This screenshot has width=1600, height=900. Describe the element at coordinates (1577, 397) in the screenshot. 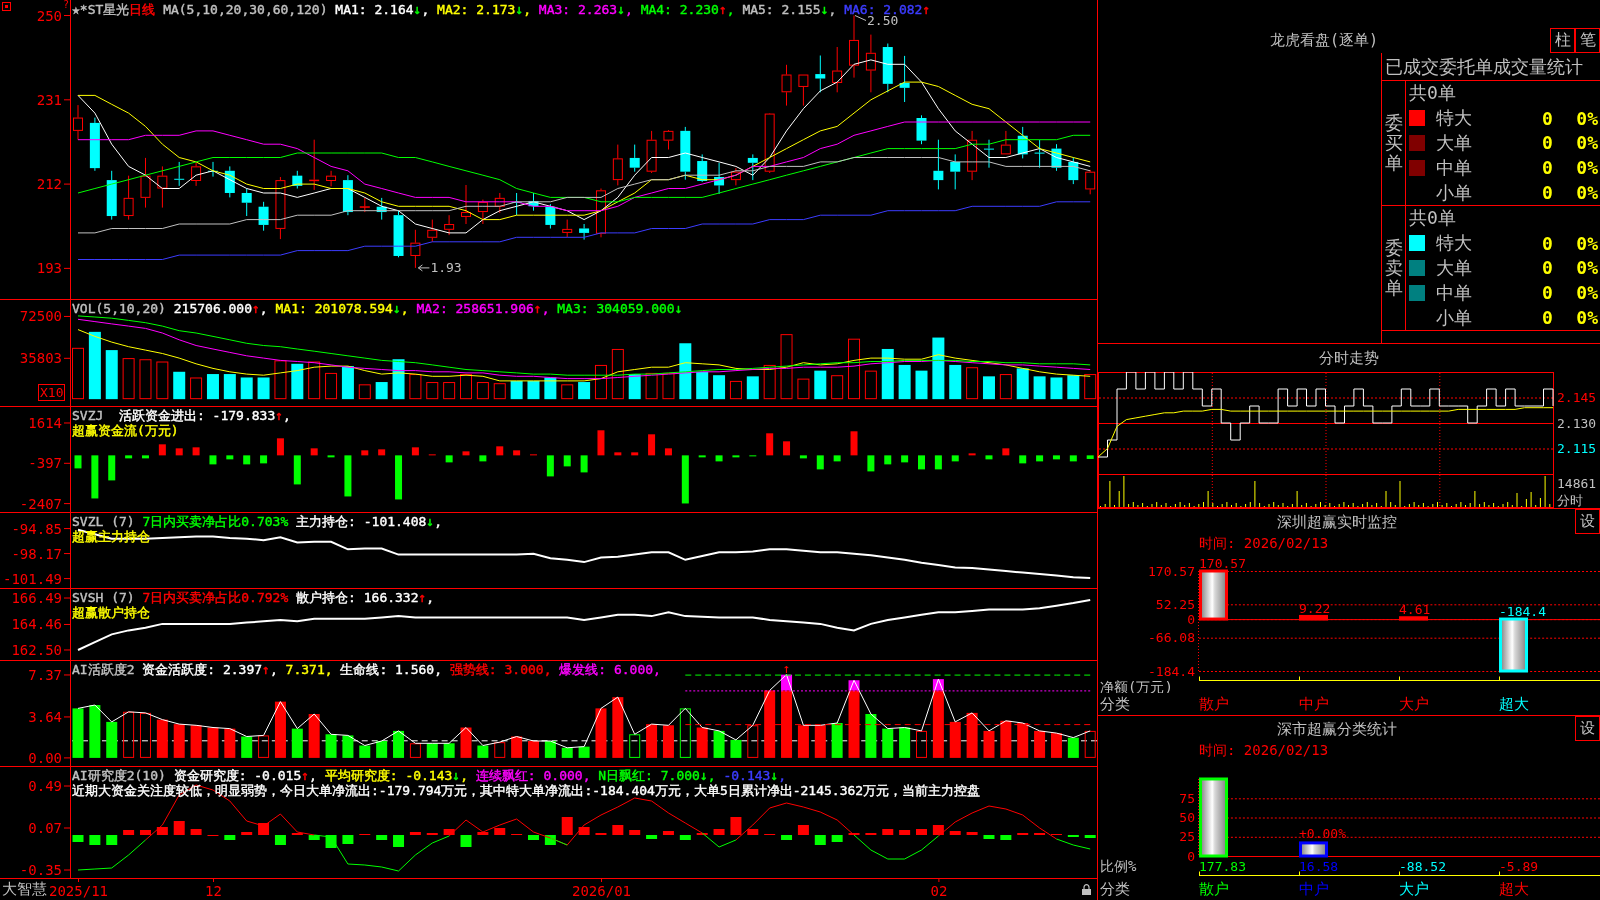

I see `axis-label: 2.145` at that location.